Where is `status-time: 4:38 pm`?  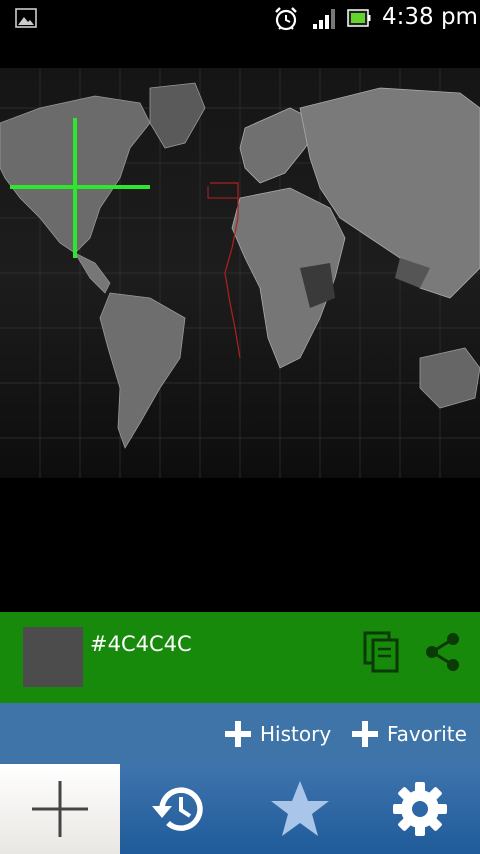
status-time: 4:38 pm is located at coordinates (430, 17).